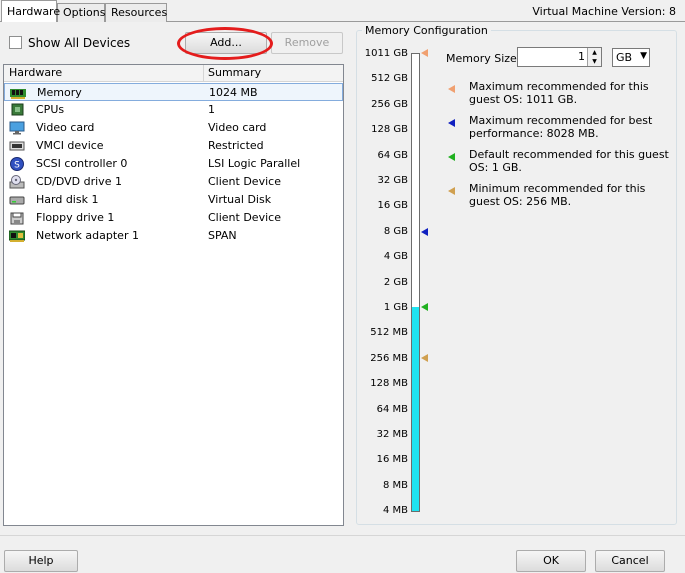  Describe the element at coordinates (395, 257) in the screenshot. I see `memory-scale-label: 4 GB` at that location.